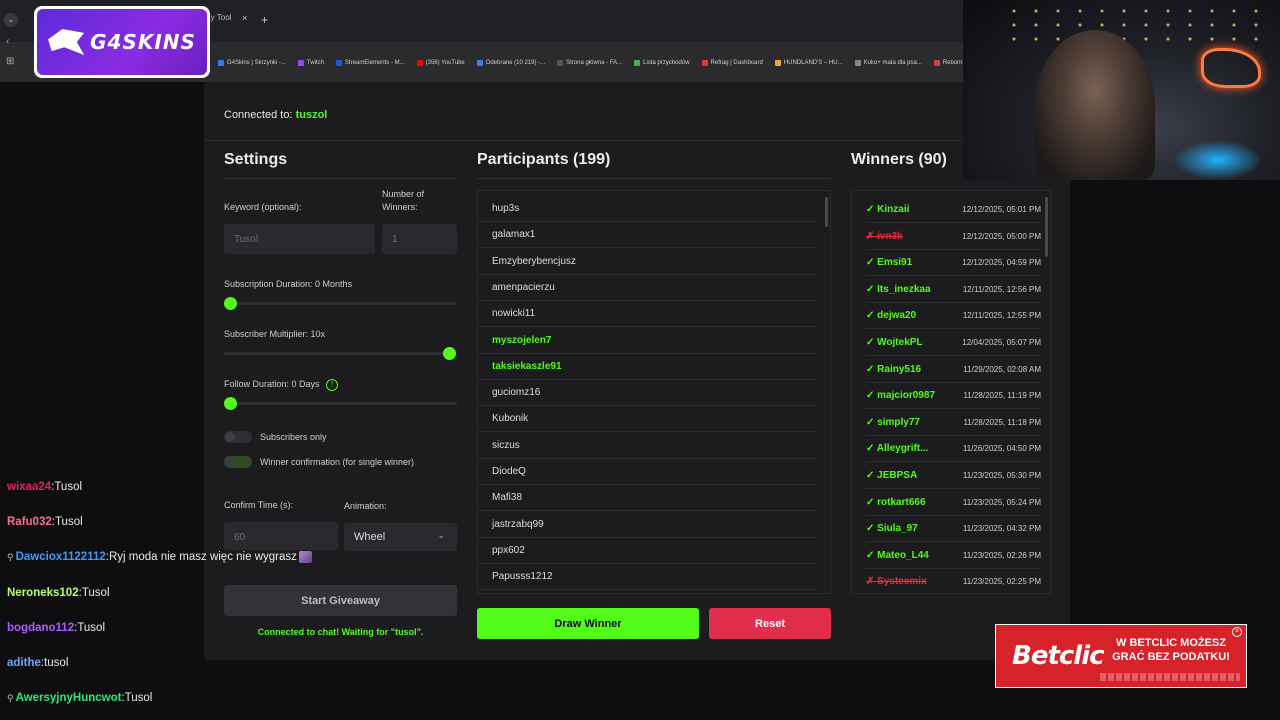 The image size is (1280, 720). What do you see at coordinates (891, 316) in the screenshot?
I see `winner-name: ✓ dejwa20` at bounding box center [891, 316].